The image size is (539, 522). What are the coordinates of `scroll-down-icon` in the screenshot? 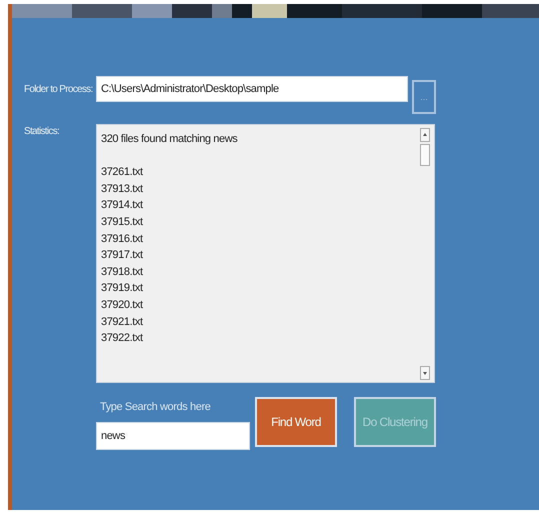 It's located at (425, 373).